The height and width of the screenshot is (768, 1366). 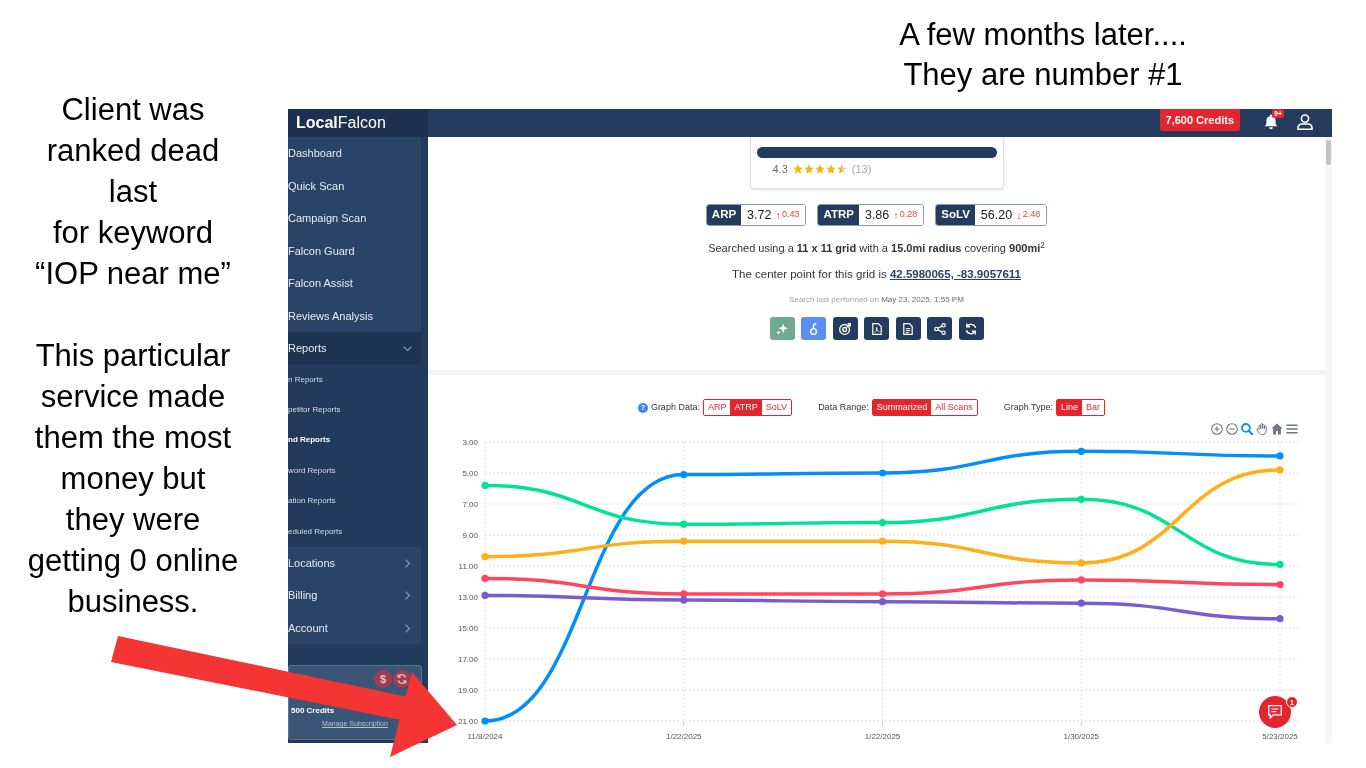 I want to click on share-icon, so click(x=939, y=328).